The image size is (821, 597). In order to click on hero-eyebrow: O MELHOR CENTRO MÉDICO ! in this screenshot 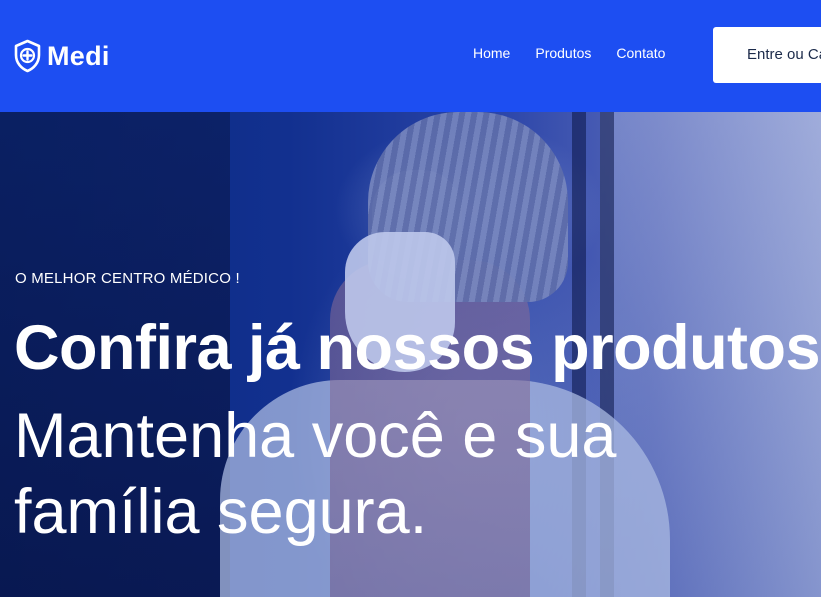, I will do `click(127, 278)`.